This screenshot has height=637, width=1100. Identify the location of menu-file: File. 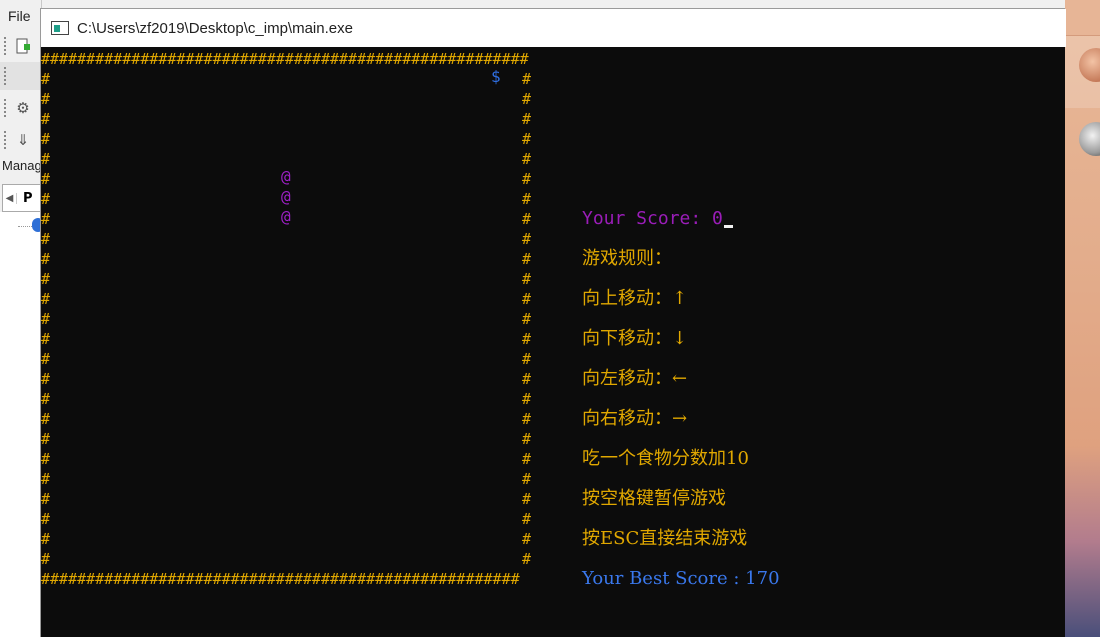
(19, 16).